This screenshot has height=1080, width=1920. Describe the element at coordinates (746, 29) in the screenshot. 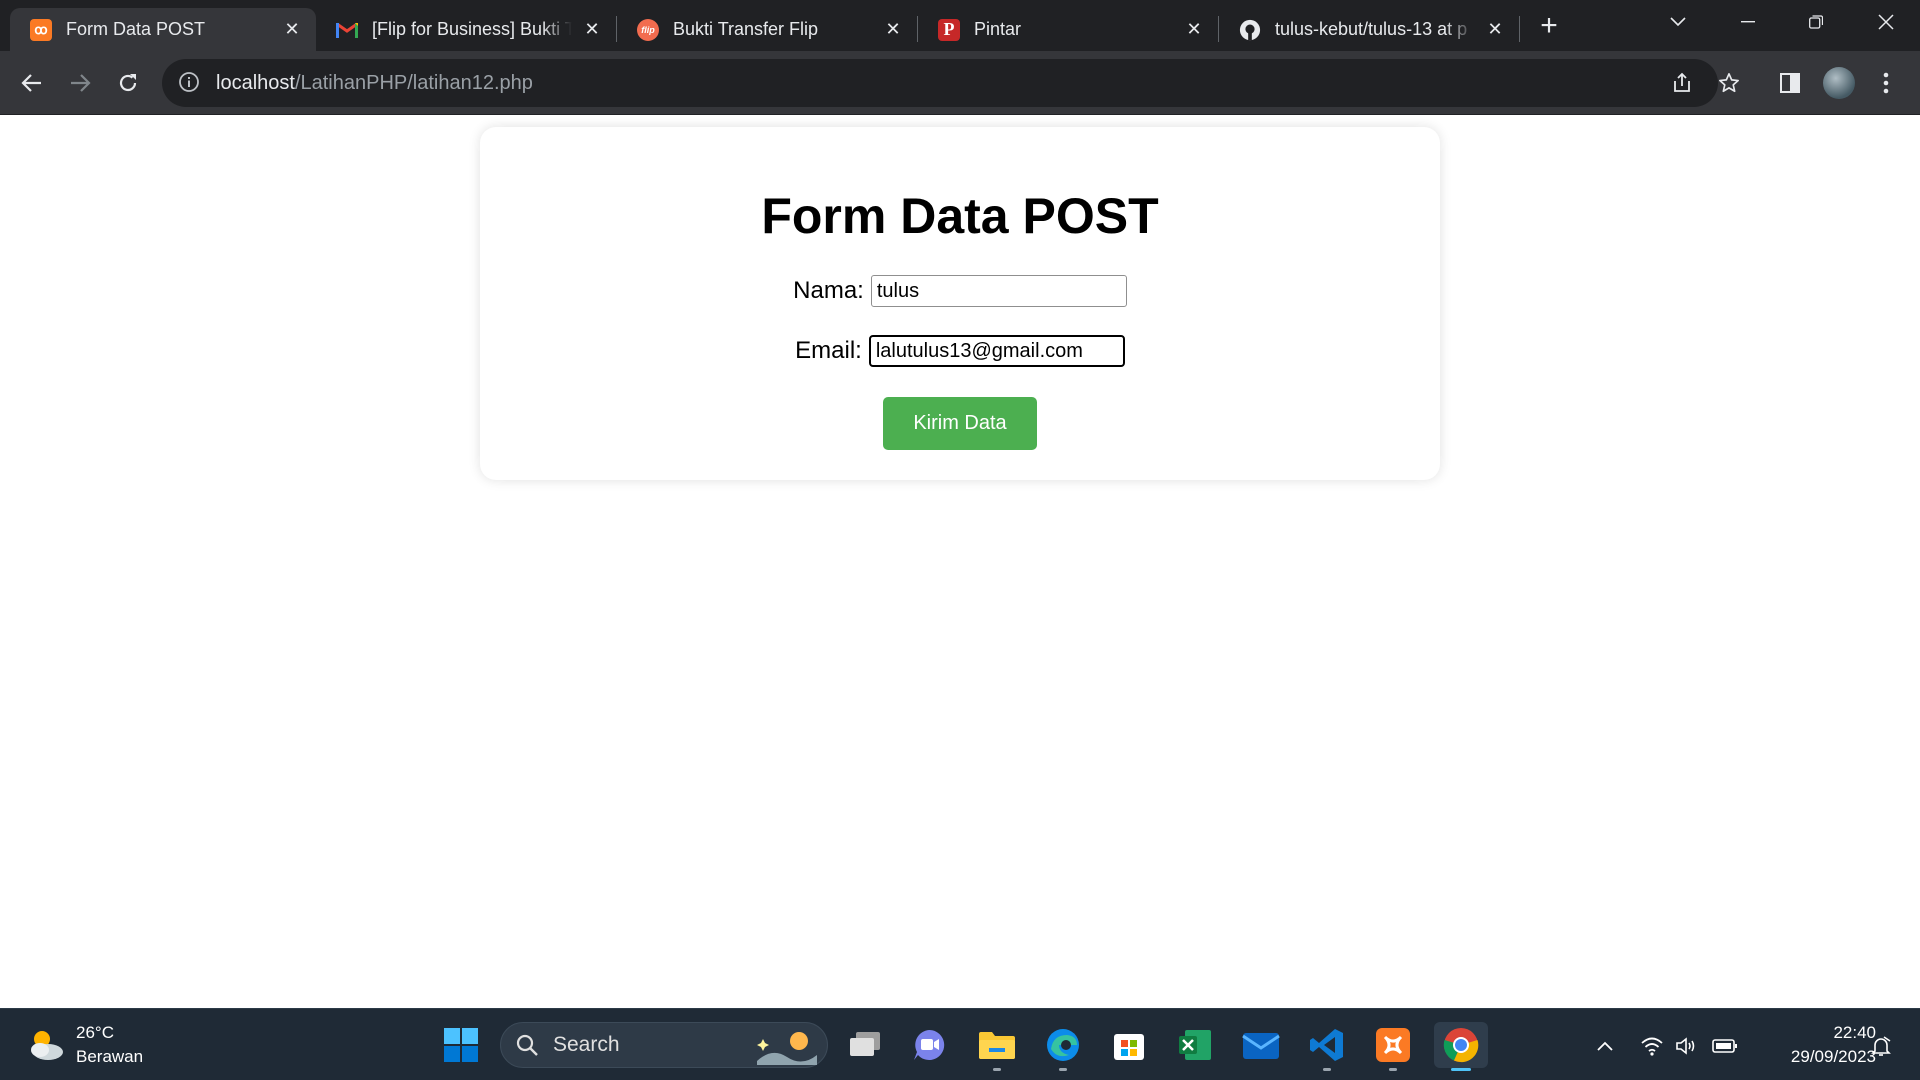

I see `tab-title: Bukti Transfer Flip` at that location.